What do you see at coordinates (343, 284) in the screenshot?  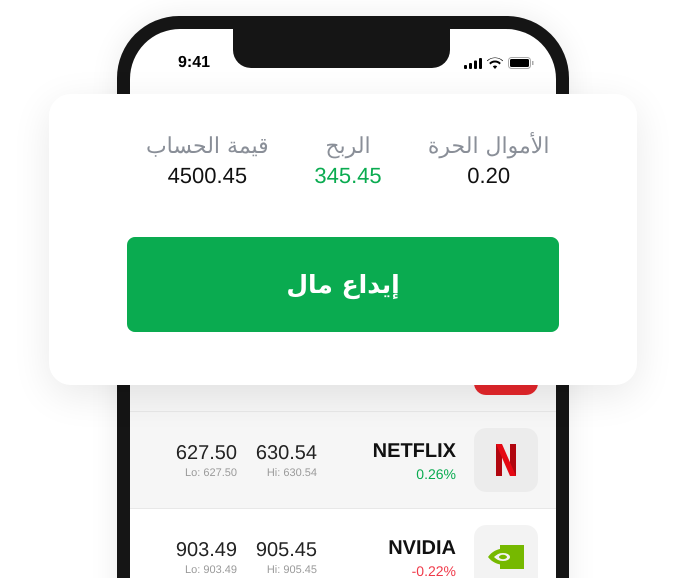 I see `deposit-button: إيداع مال` at bounding box center [343, 284].